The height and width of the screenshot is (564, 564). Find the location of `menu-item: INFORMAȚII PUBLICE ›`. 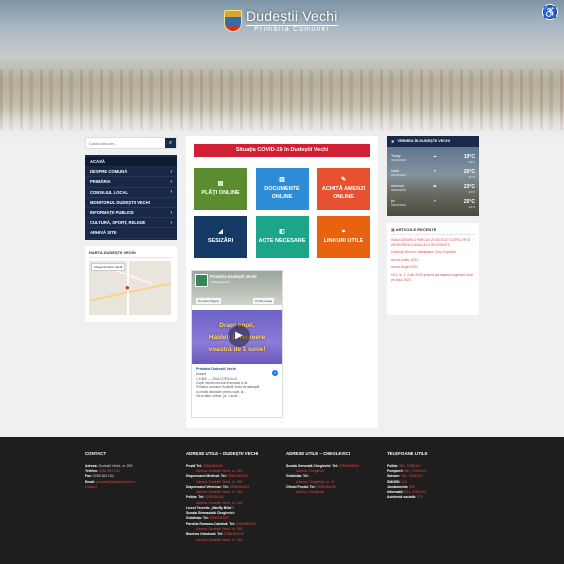

menu-item: INFORMAȚII PUBLICE › is located at coordinates (131, 213).